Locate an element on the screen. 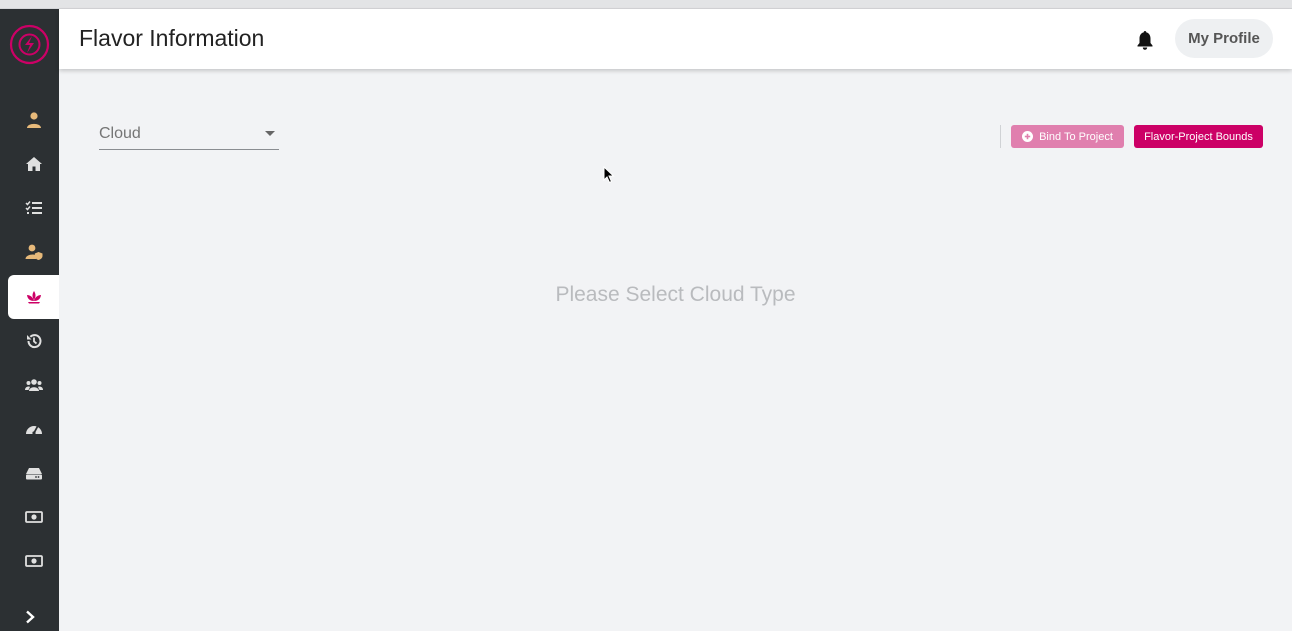  history-icon is located at coordinates (33, 341).